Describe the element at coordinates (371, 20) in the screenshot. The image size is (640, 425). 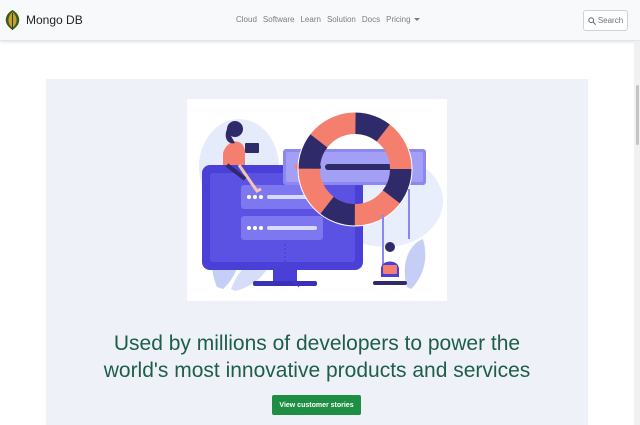
I see `nav-docs: Docs` at that location.